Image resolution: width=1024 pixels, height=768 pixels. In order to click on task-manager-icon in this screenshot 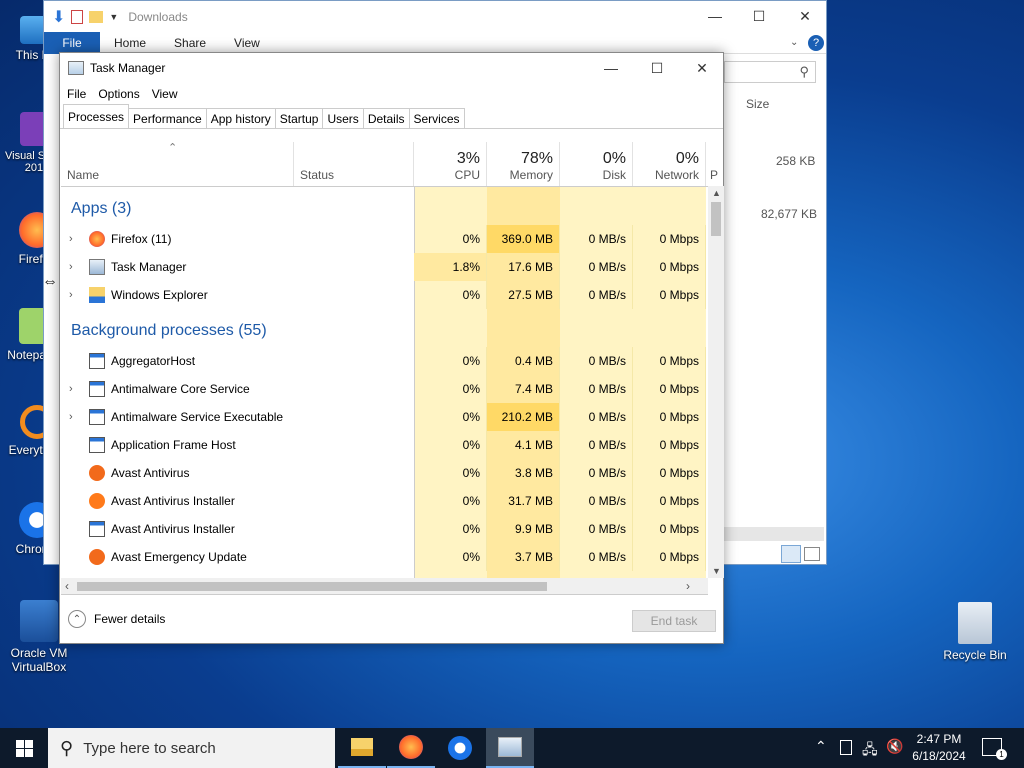, I will do `click(76, 68)`.